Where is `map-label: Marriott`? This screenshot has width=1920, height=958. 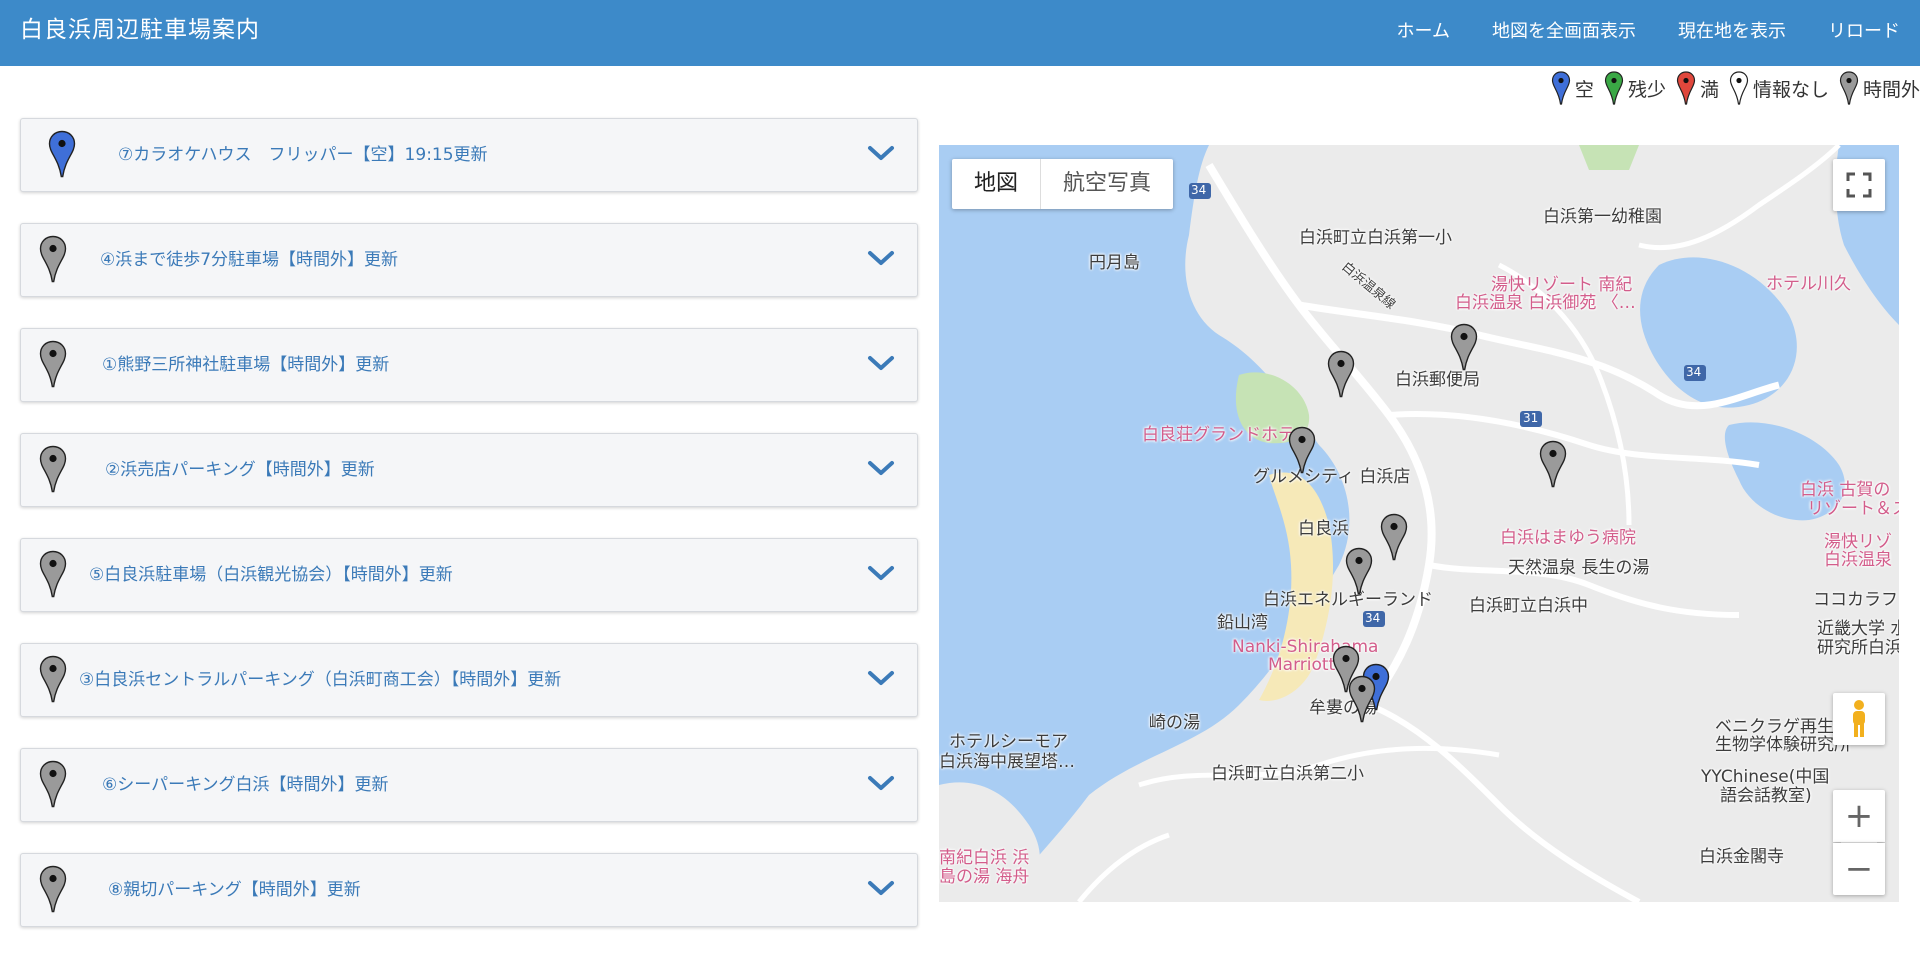
map-label: Marriott is located at coordinates (1302, 665).